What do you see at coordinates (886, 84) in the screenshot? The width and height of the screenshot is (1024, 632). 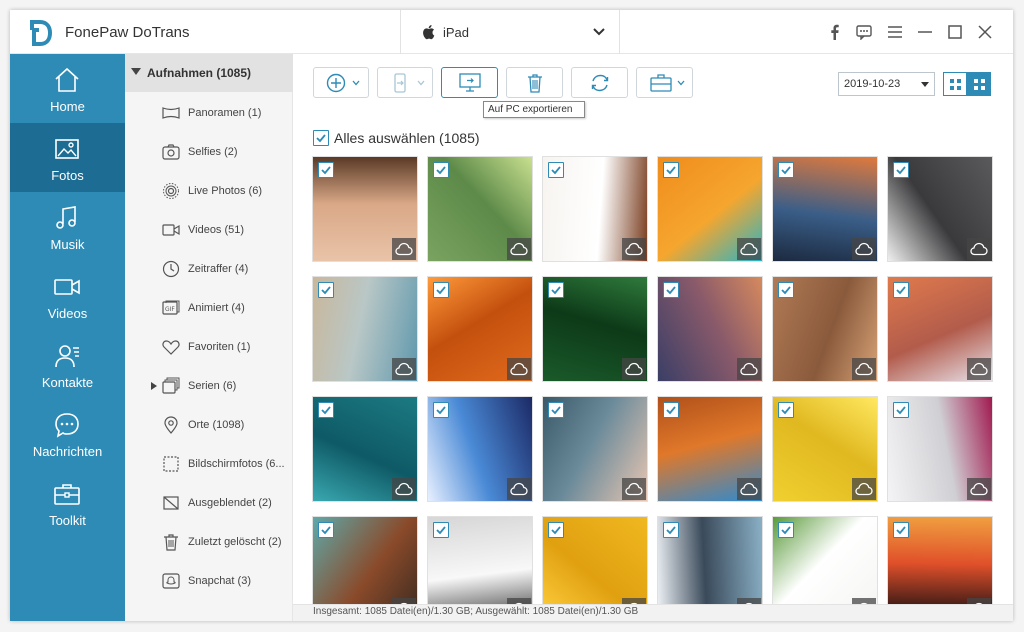 I see `date-filter-select: 2019-10-23` at bounding box center [886, 84].